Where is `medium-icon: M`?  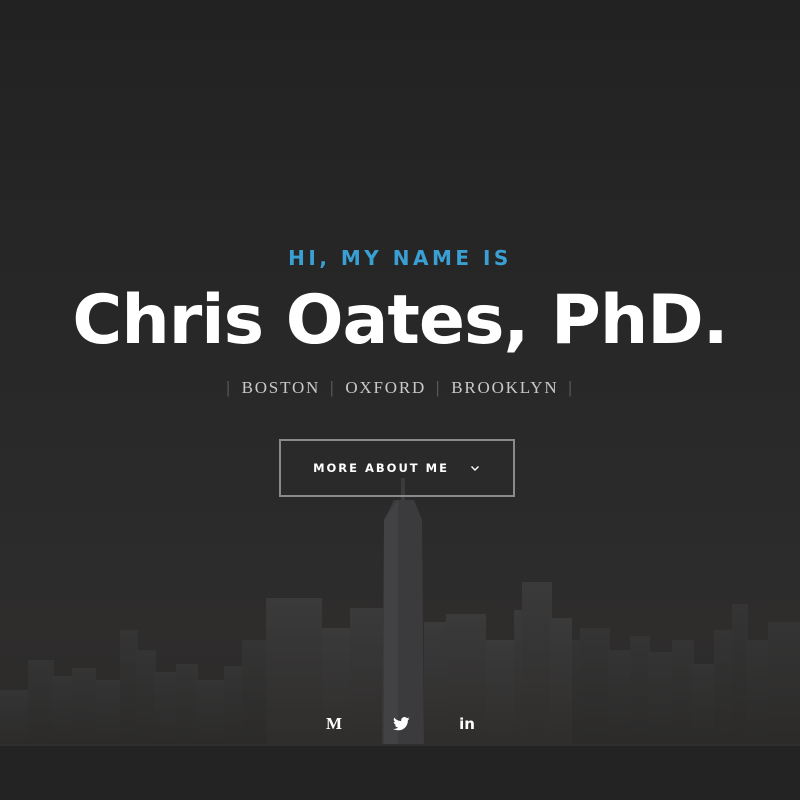 medium-icon: M is located at coordinates (334, 724).